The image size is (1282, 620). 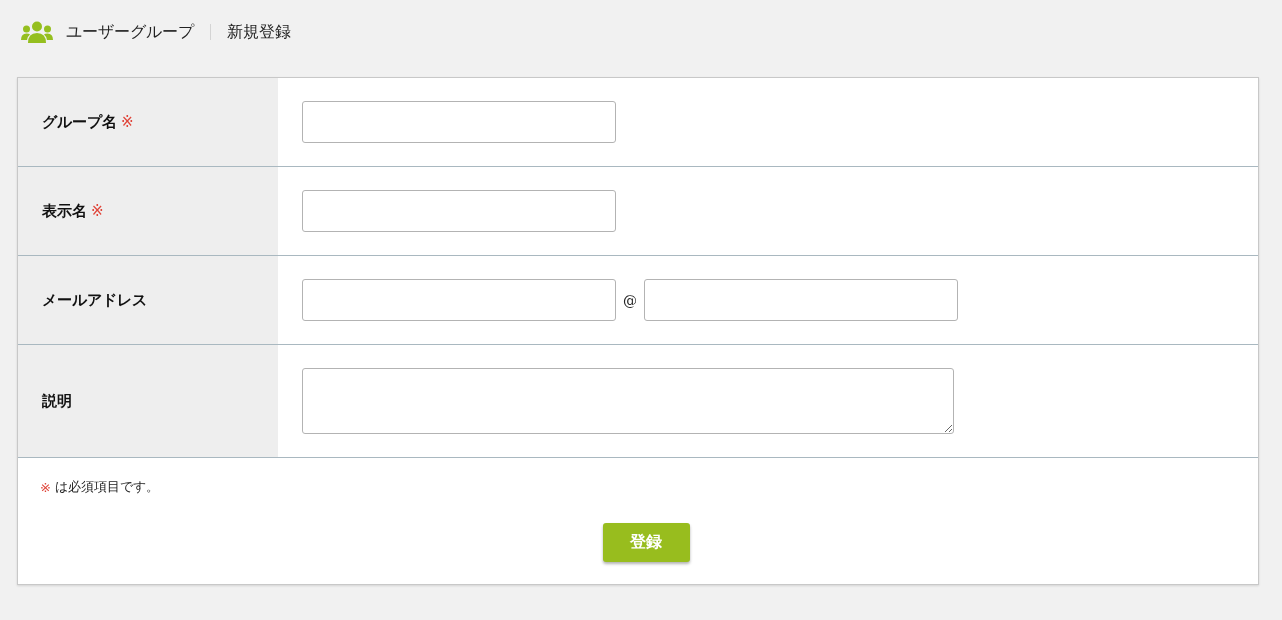 What do you see at coordinates (37, 32) in the screenshot?
I see `users-icon` at bounding box center [37, 32].